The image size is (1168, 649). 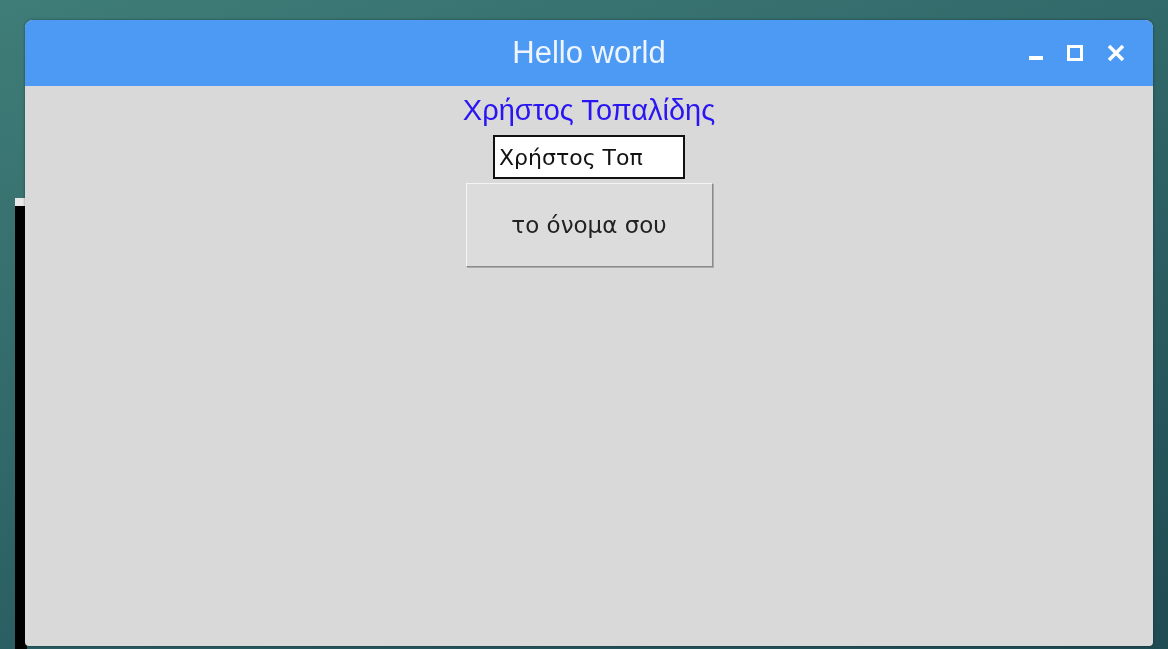 I want to click on name-button: το όνομα σου, so click(x=589, y=225).